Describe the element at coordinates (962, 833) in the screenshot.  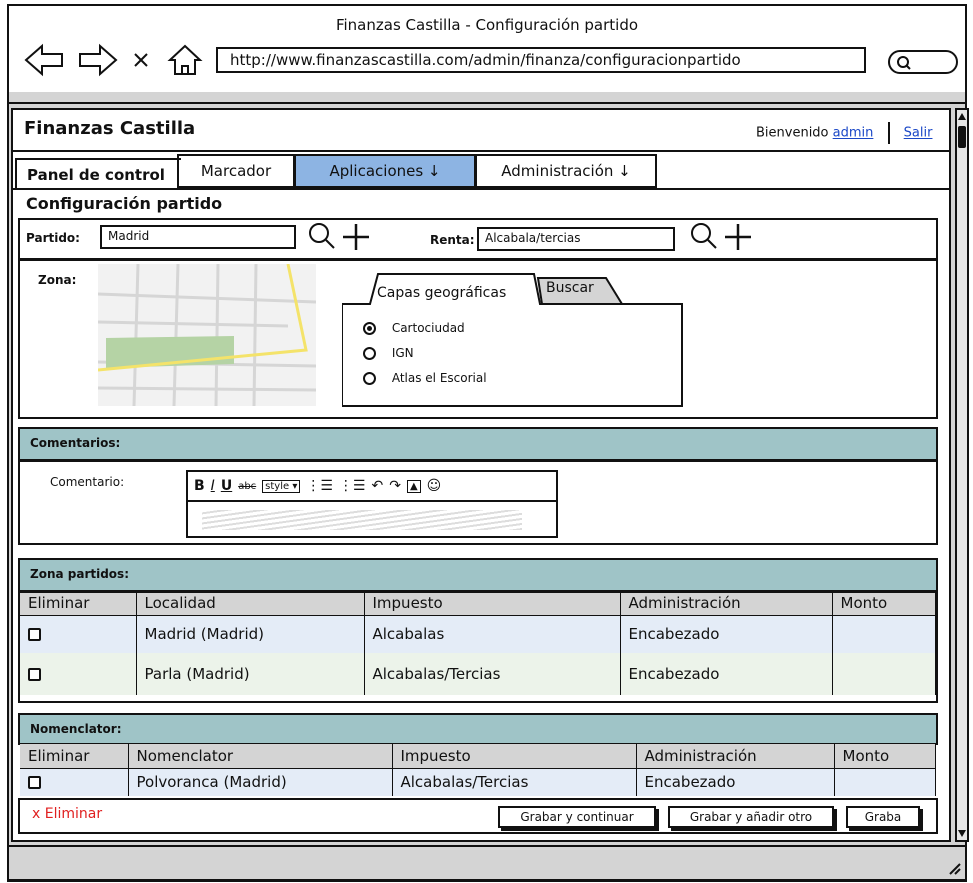
I see `scroll-down-icon` at that location.